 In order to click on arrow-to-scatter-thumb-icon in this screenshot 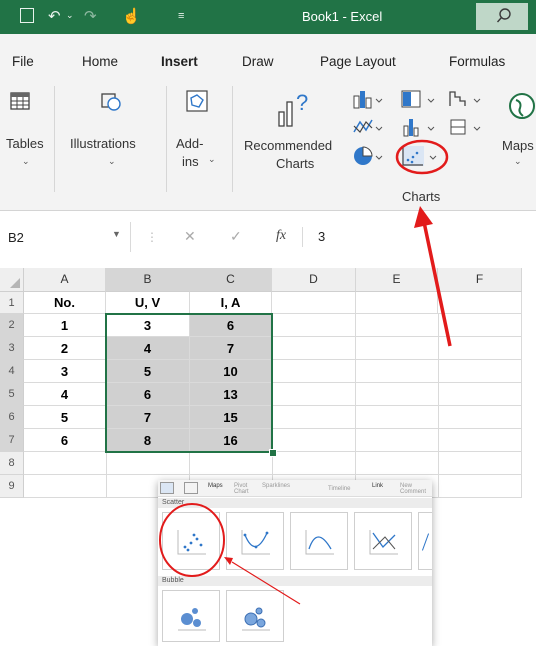, I will do `click(262, 581)`.